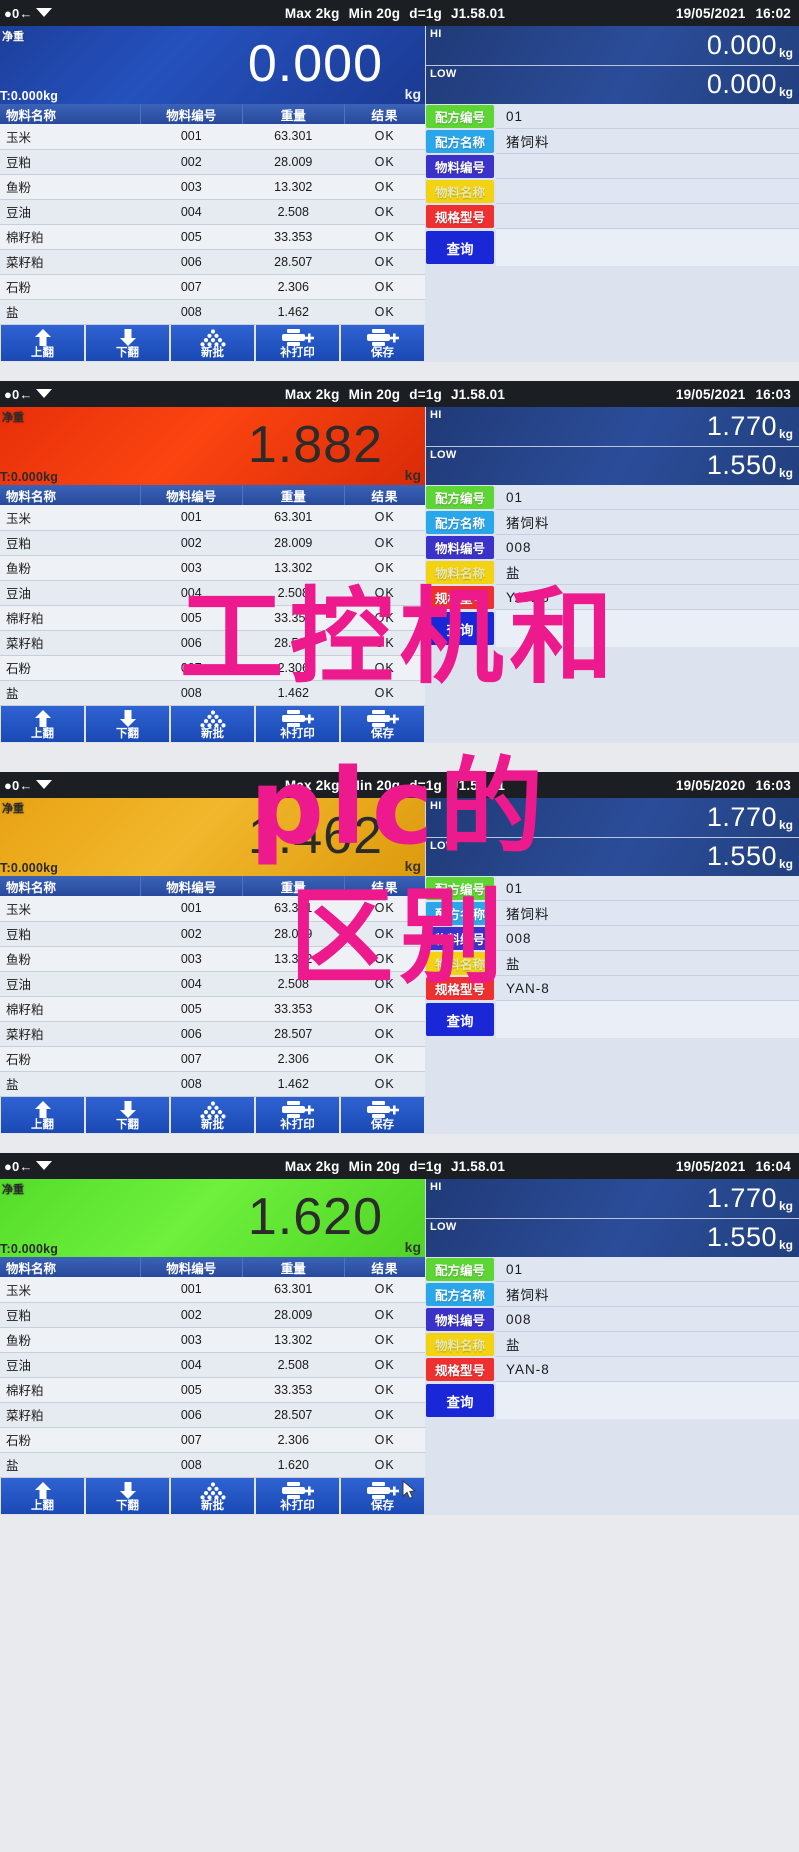 The height and width of the screenshot is (1852, 799). I want to click on form-row-spec-model: 规格型号, so click(612, 216).